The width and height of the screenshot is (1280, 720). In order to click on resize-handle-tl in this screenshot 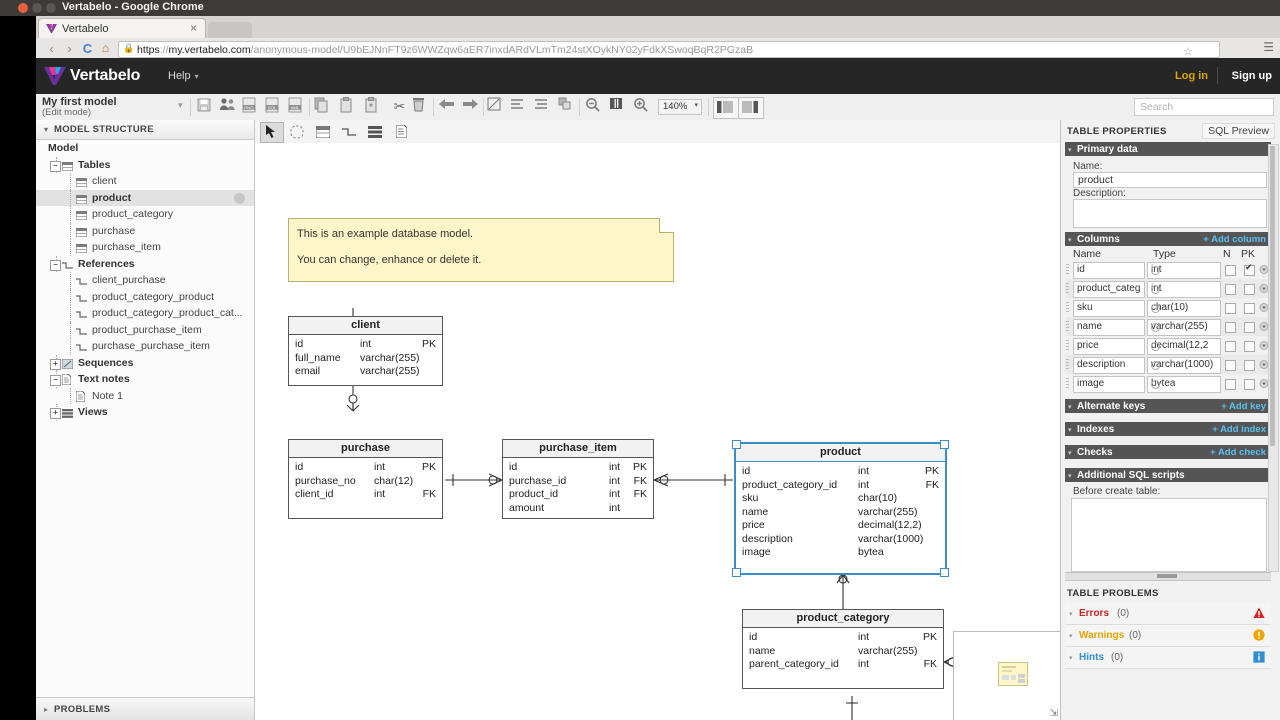, I will do `click(736, 444)`.